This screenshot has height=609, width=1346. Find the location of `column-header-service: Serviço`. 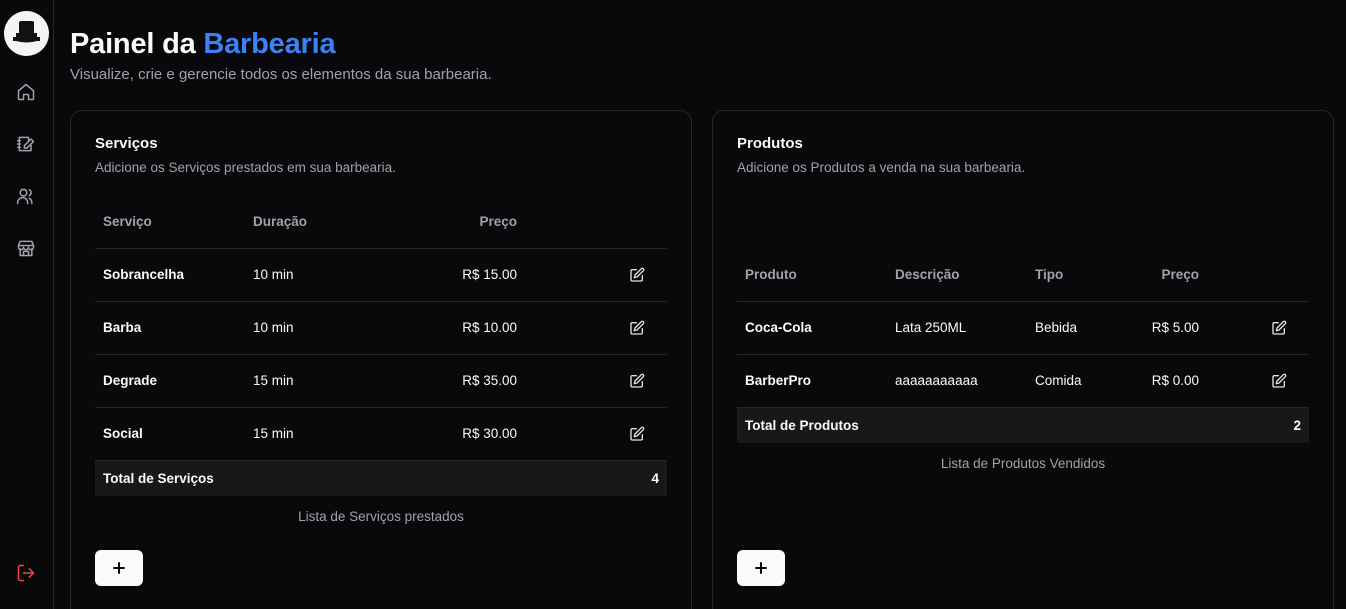

column-header-service: Serviço is located at coordinates (170, 222).